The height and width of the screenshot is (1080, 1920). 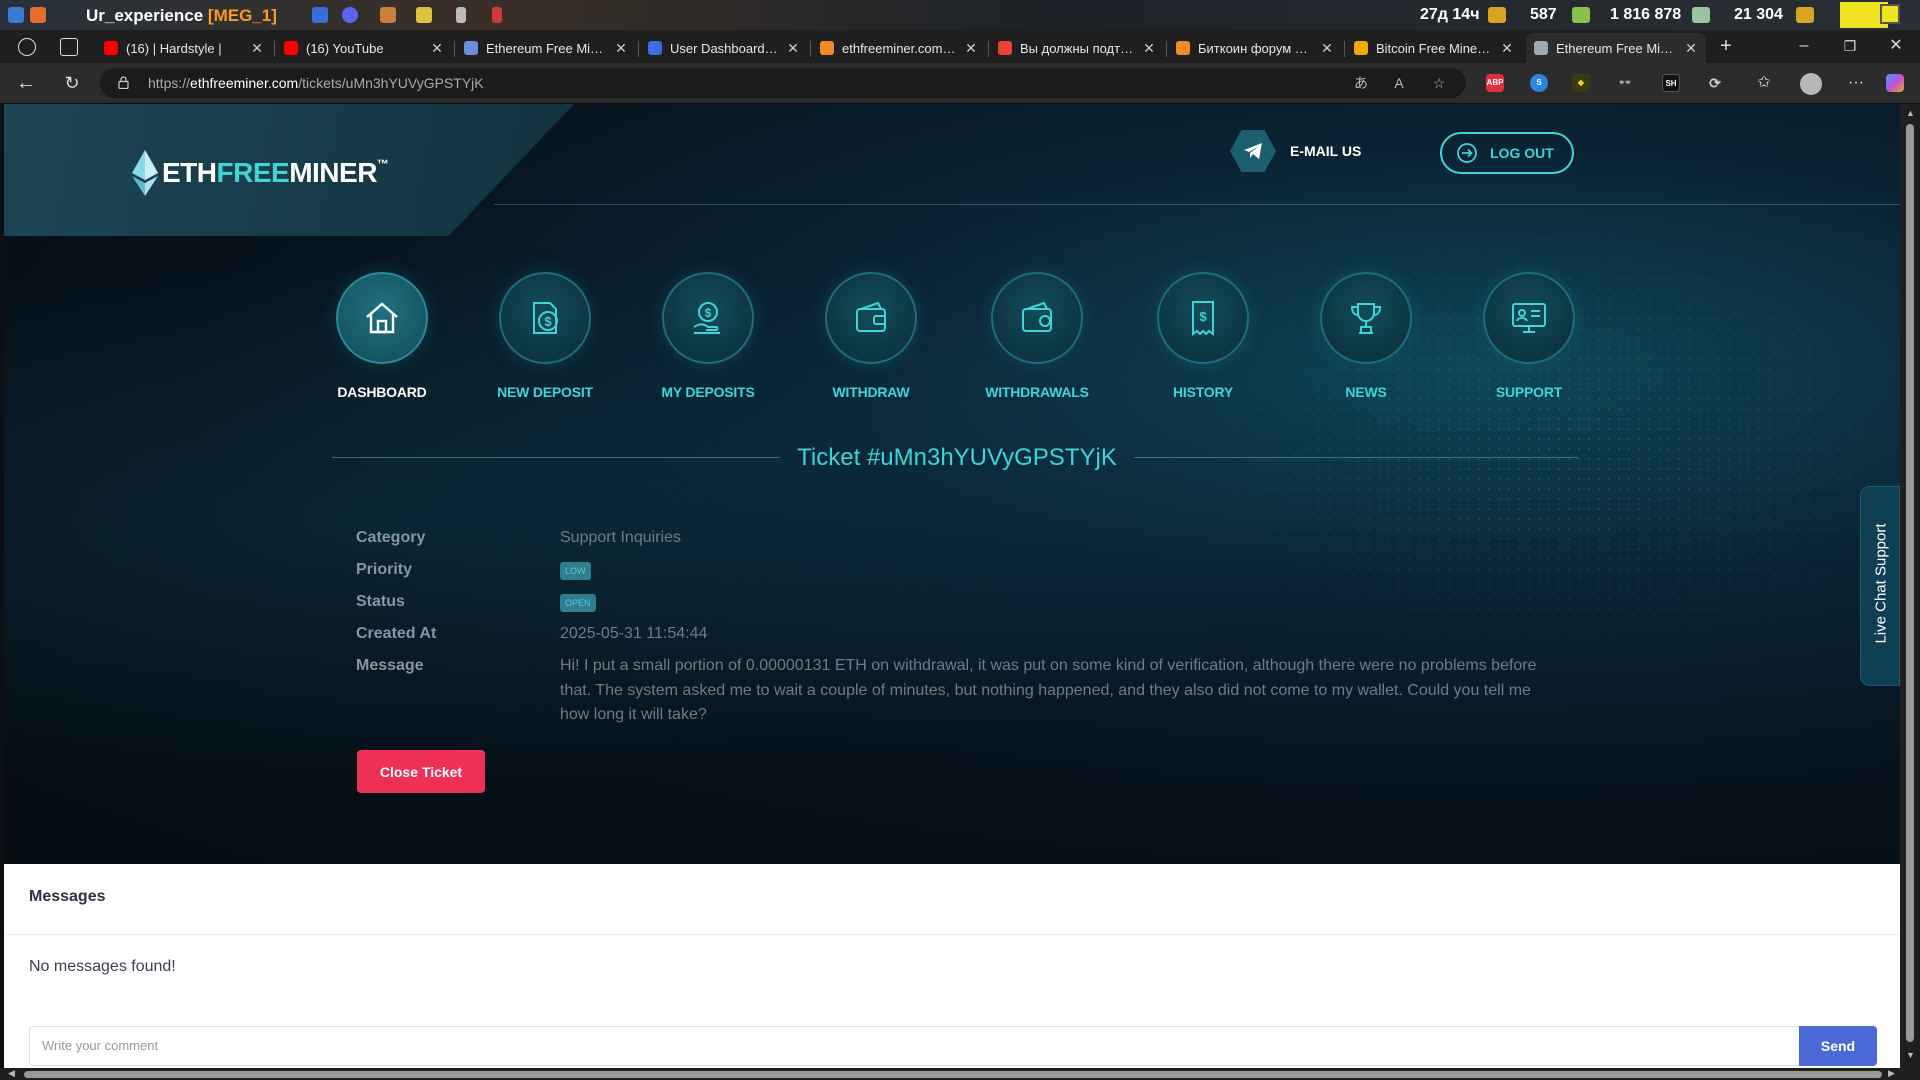 What do you see at coordinates (123, 82) in the screenshot?
I see `lock-icon` at bounding box center [123, 82].